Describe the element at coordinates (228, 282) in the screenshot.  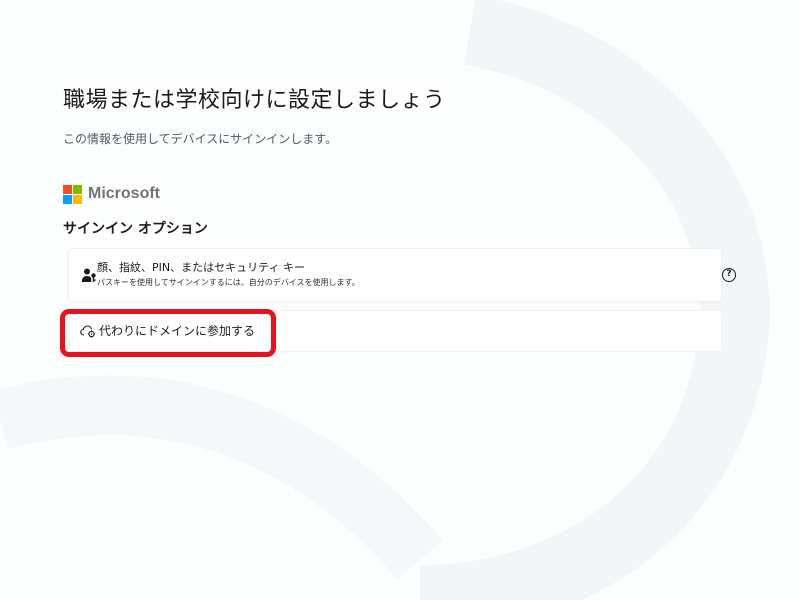
I see `signin-option-description: パスキーを使用してサインインするには、自分のデバイスを使用します。` at that location.